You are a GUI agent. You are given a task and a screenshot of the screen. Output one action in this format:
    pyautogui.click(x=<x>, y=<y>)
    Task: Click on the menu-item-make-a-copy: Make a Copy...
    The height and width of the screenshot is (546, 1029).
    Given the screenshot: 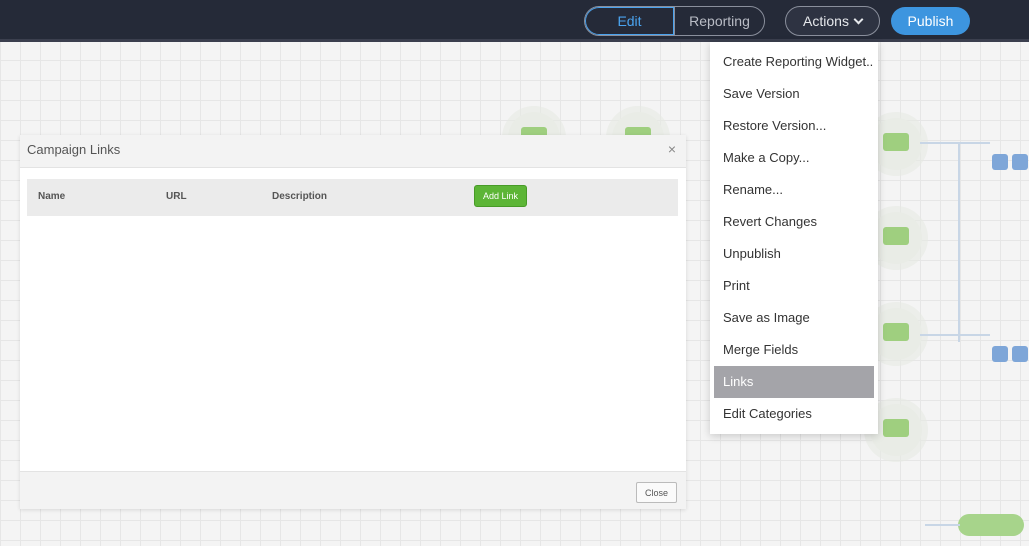 What is the action you would take?
    pyautogui.click(x=794, y=158)
    